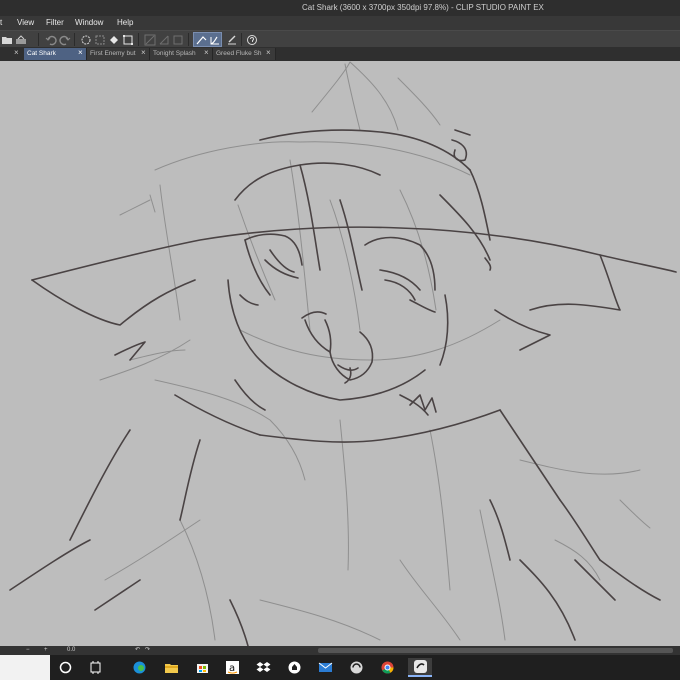  Describe the element at coordinates (263, 667) in the screenshot. I see `dropbox-icon` at that location.